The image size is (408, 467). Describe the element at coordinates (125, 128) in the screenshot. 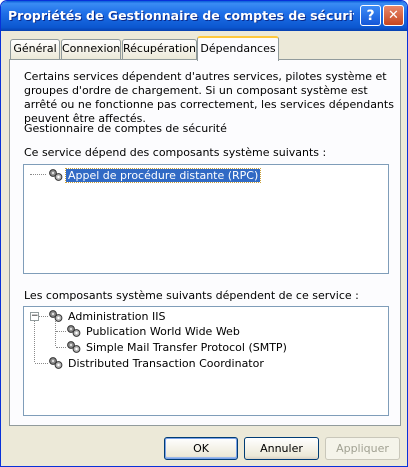

I see `service-name: Gestionnaire de comptes de sécurité` at that location.